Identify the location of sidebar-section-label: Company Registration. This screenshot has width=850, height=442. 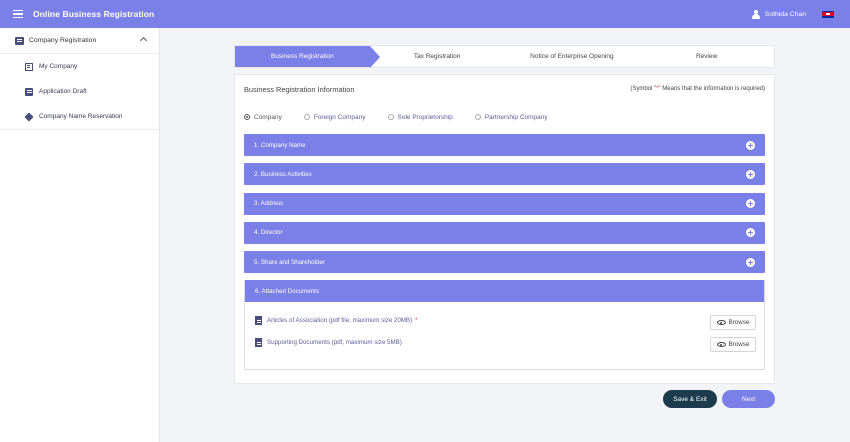
(63, 40).